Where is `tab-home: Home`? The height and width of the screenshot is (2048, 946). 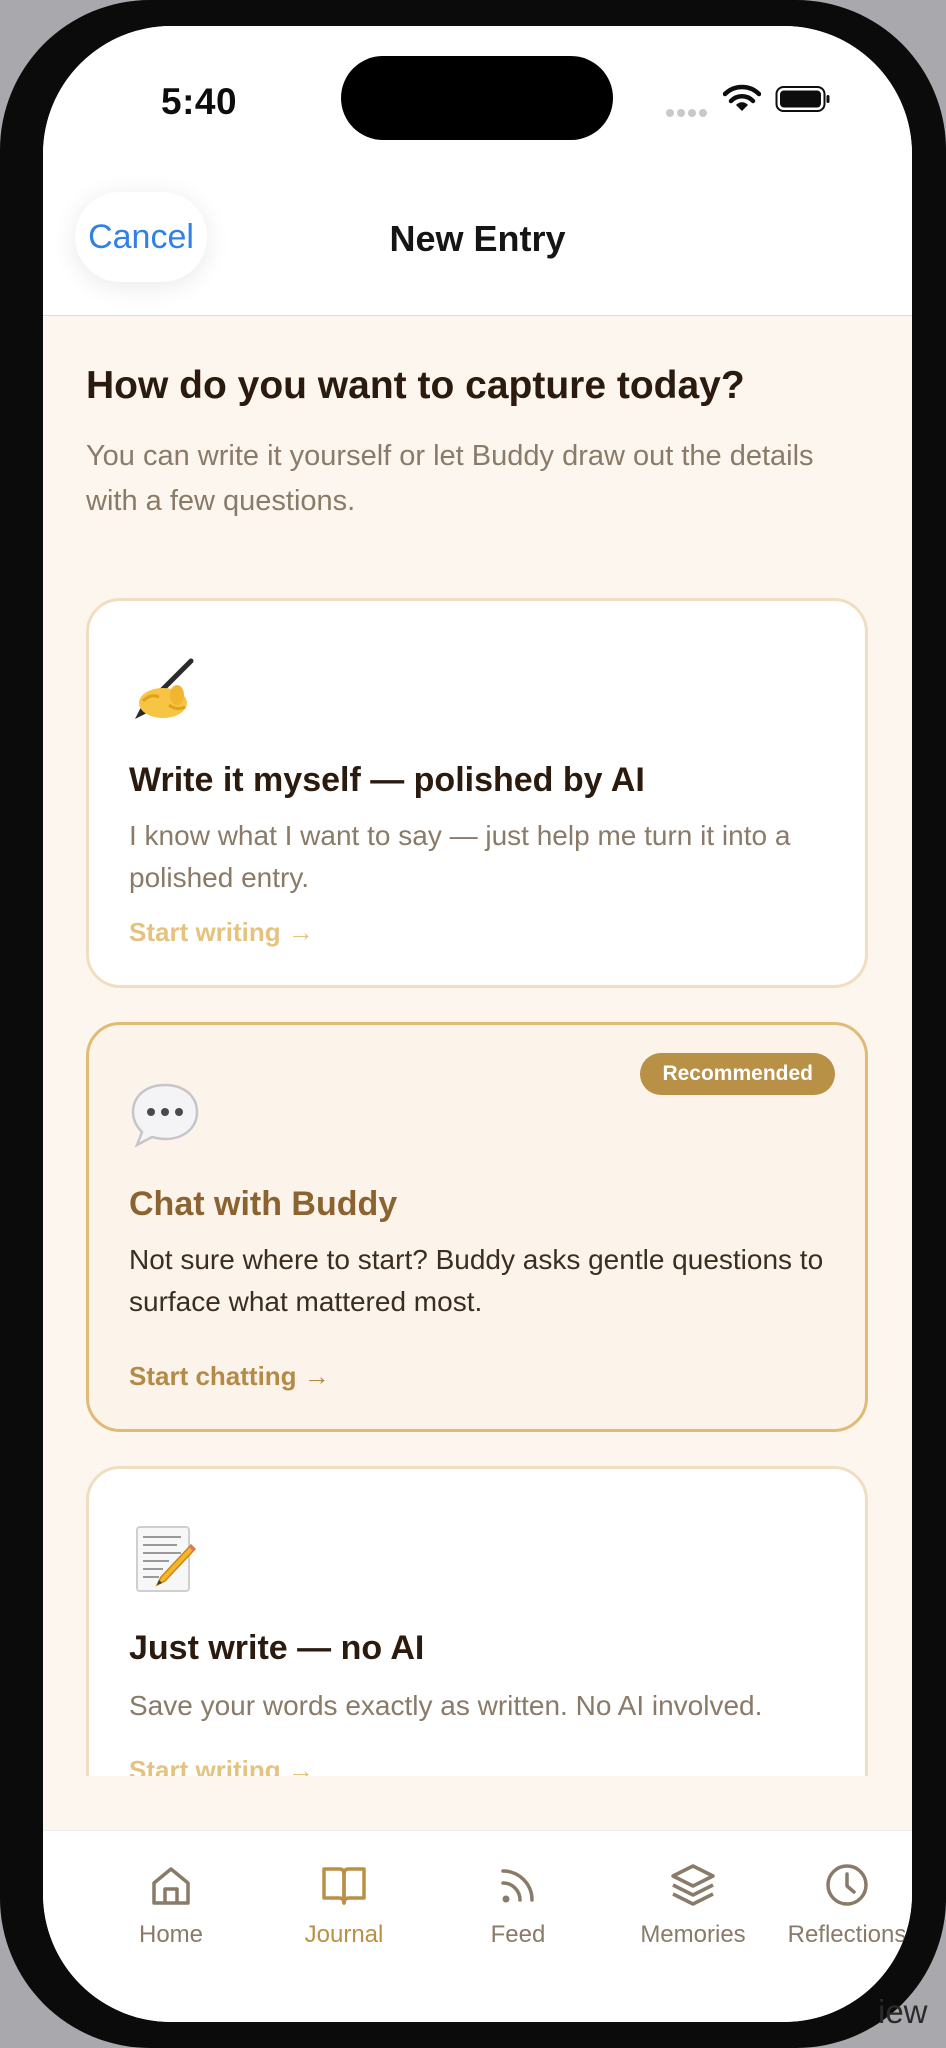 tab-home: Home is located at coordinates (171, 1905).